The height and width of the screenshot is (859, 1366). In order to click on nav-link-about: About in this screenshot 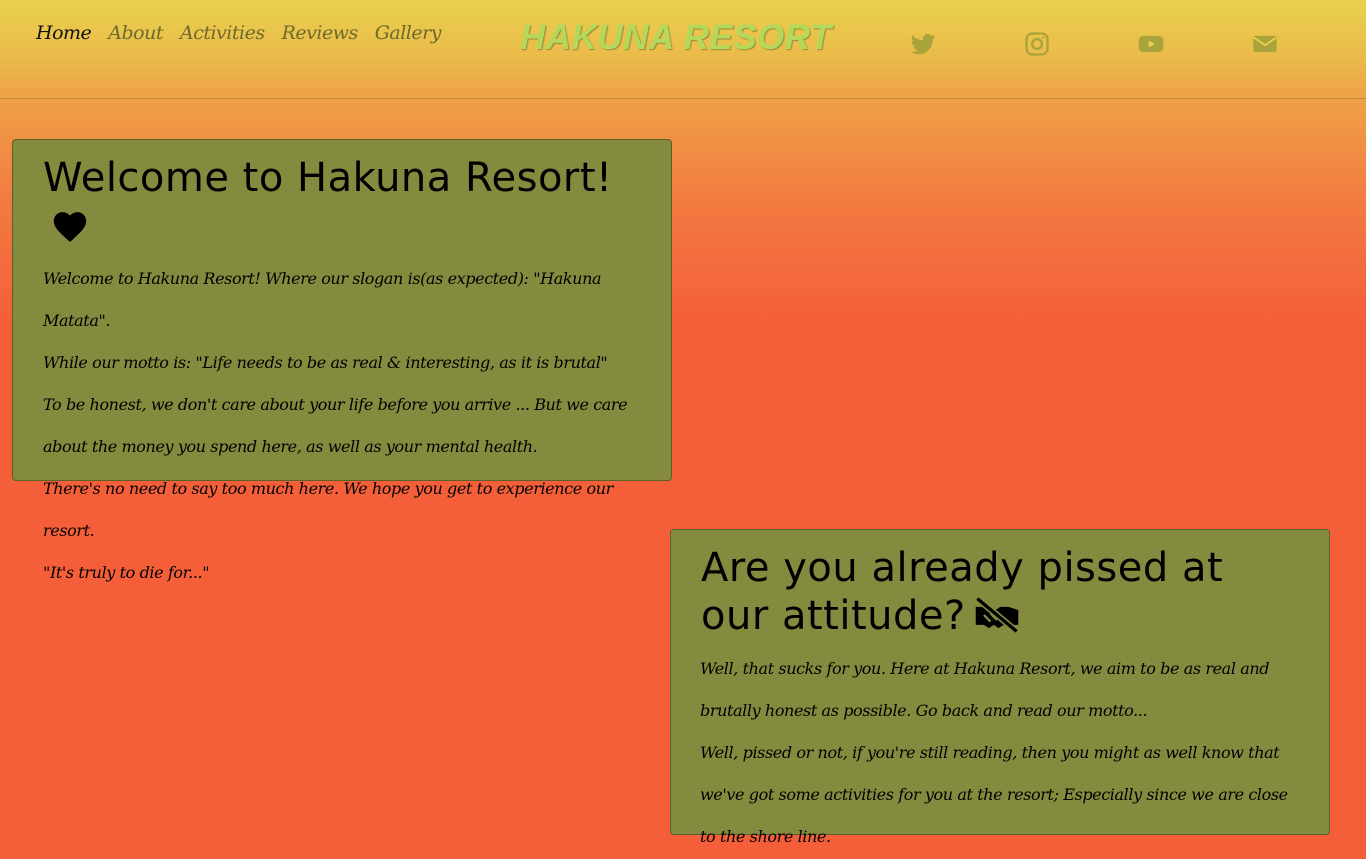, I will do `click(135, 33)`.